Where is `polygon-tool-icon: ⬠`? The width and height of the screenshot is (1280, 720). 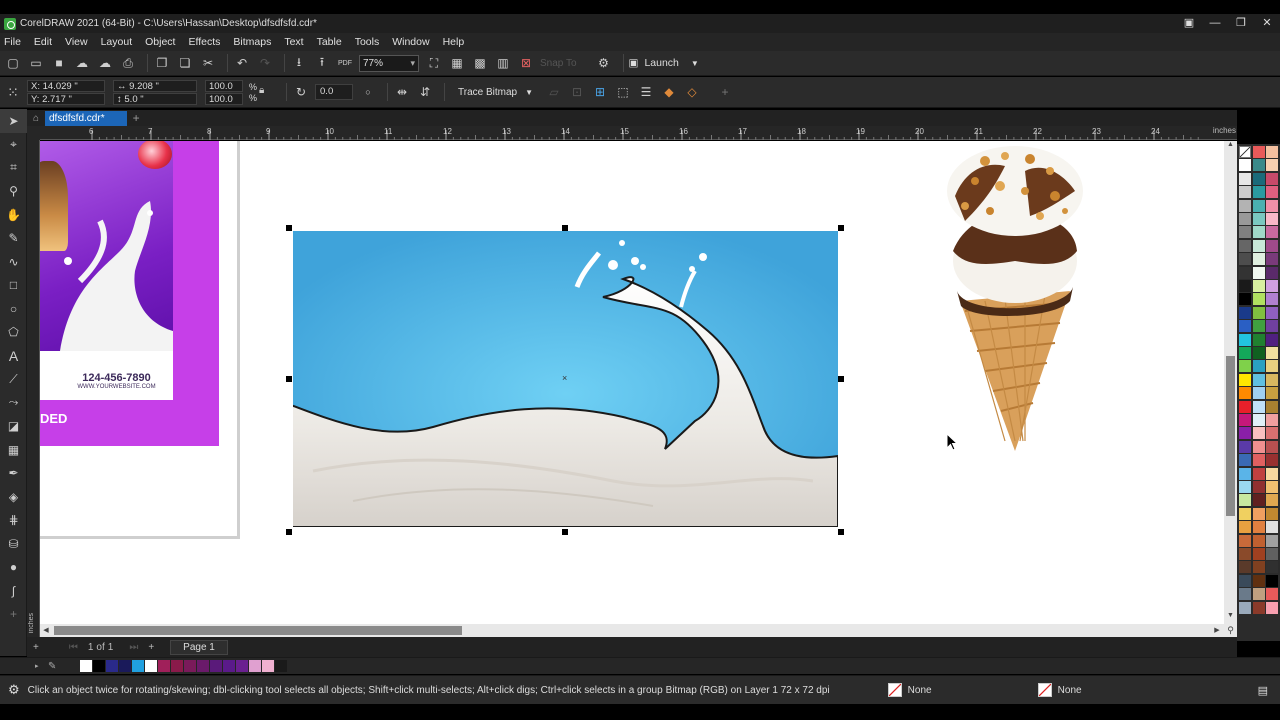 polygon-tool-icon: ⬠ is located at coordinates (13, 333).